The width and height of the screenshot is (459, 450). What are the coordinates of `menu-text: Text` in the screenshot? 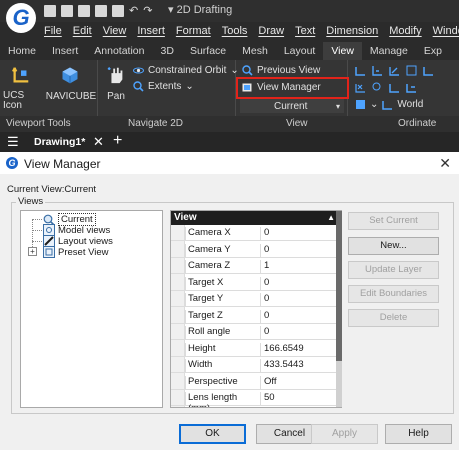 It's located at (305, 31).